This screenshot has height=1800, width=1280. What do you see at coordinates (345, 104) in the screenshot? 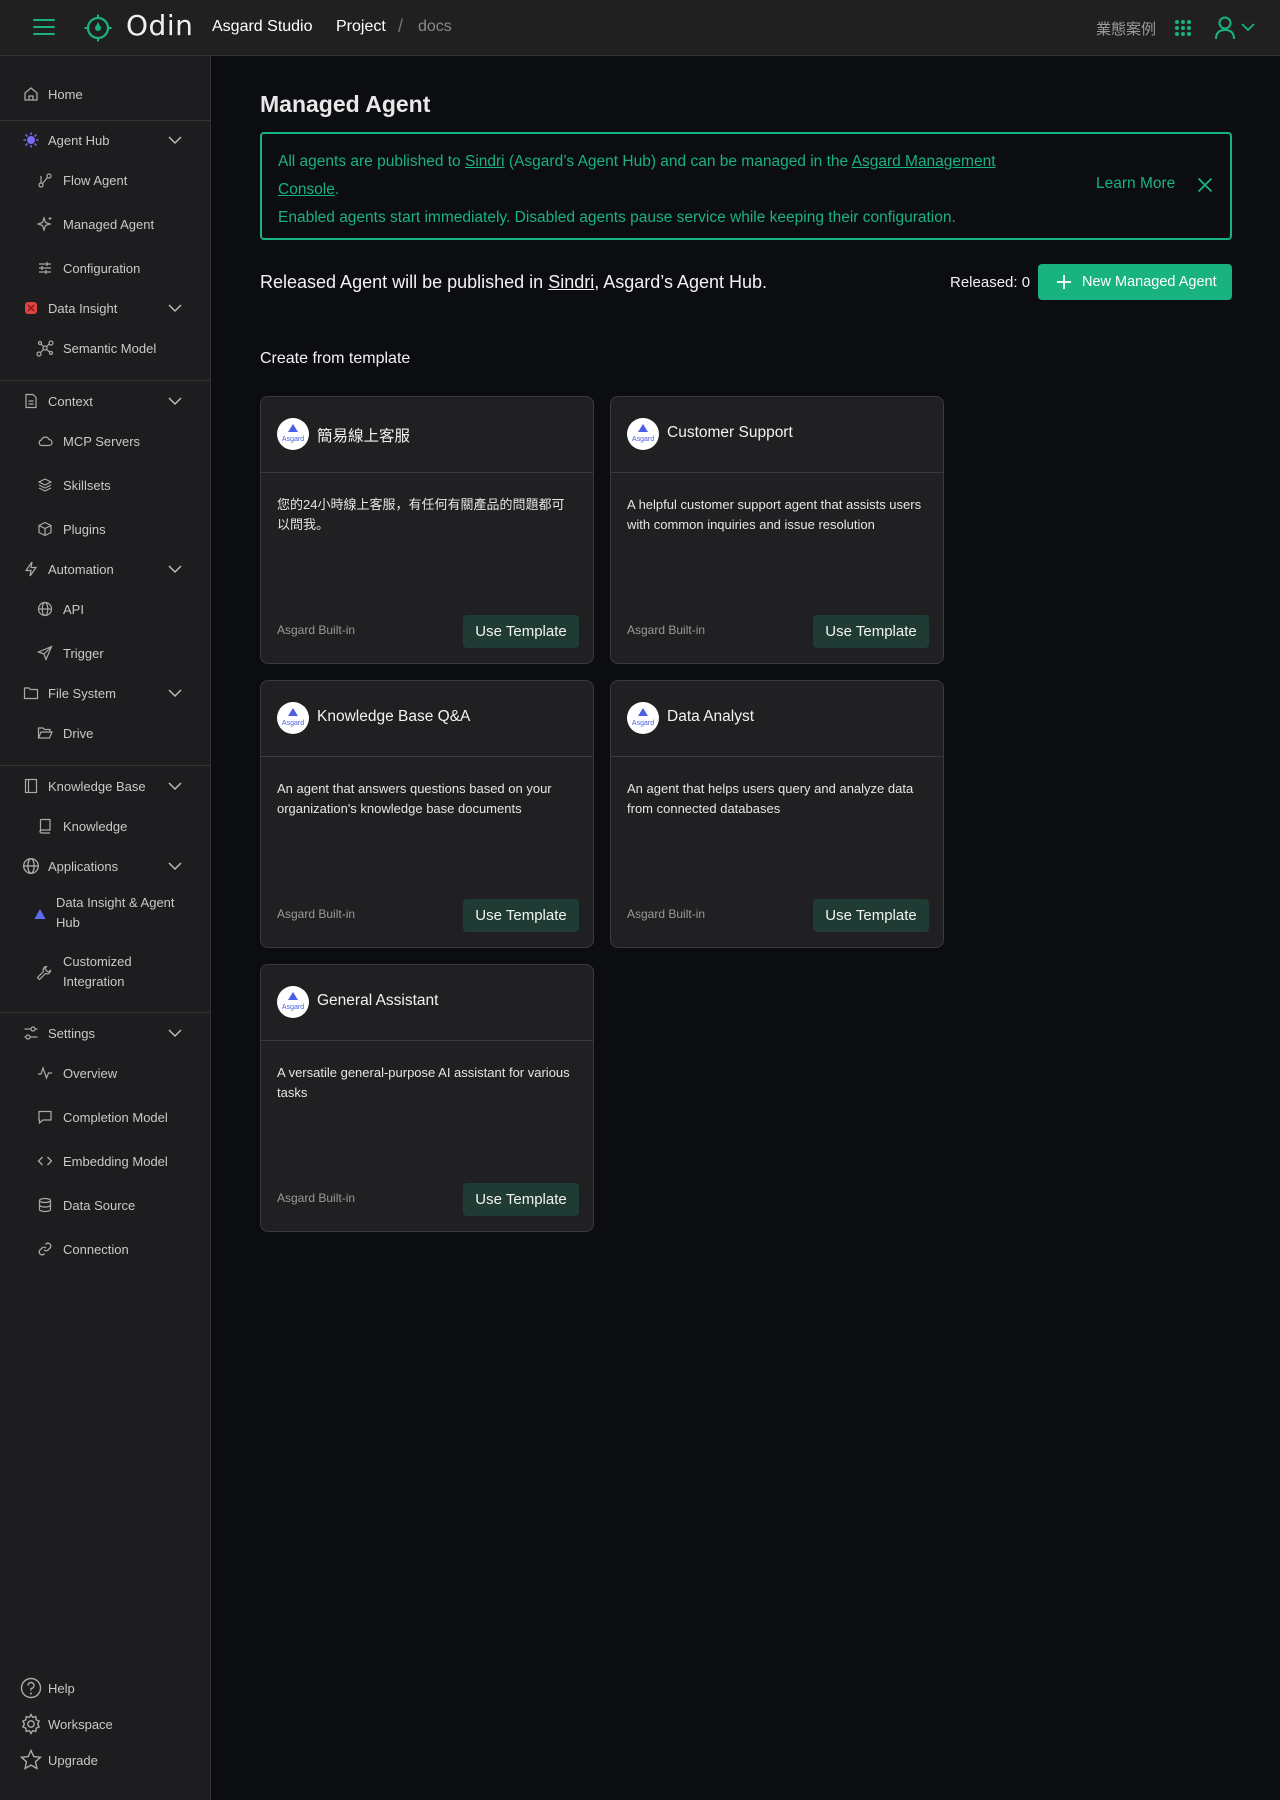
I see `page-title: Managed Agent` at bounding box center [345, 104].